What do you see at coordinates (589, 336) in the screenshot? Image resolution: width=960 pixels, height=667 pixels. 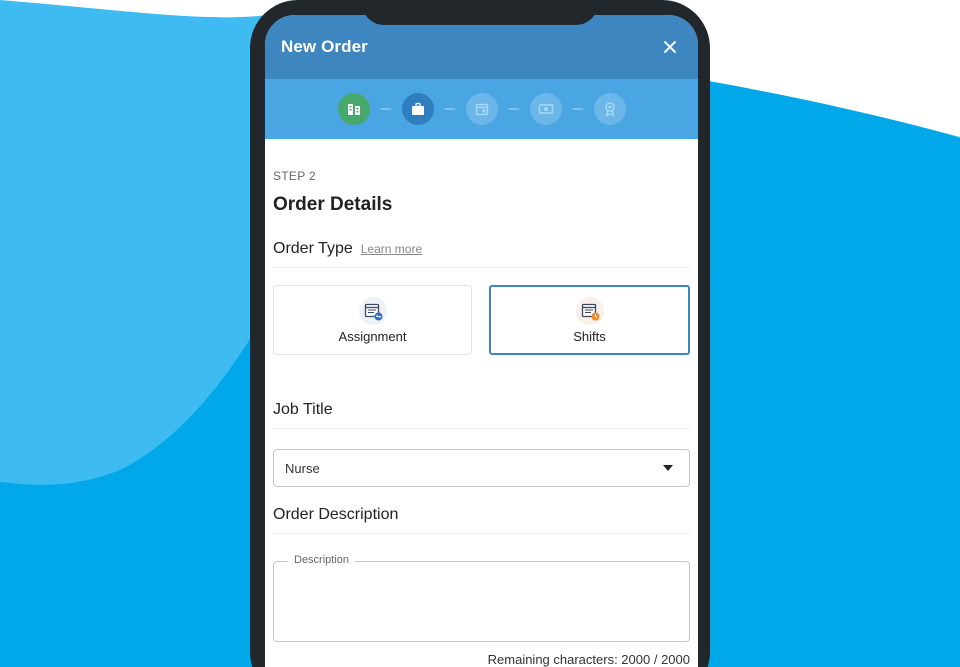 I see `order-type-shifts-label: Shifts` at bounding box center [589, 336].